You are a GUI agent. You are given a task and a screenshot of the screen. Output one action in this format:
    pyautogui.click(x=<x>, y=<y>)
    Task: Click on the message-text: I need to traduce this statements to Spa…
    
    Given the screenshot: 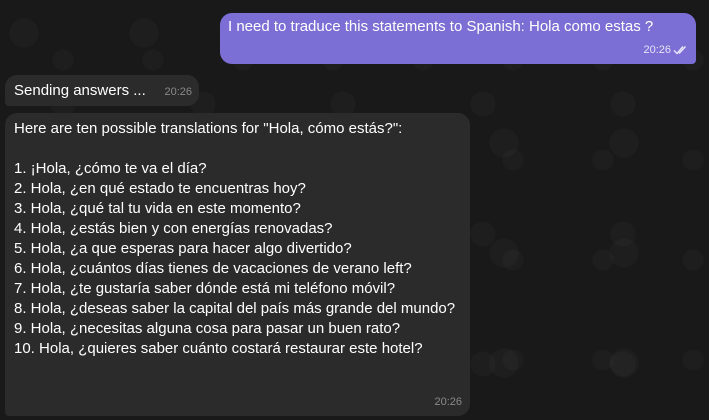 What is the action you would take?
    pyautogui.click(x=441, y=26)
    